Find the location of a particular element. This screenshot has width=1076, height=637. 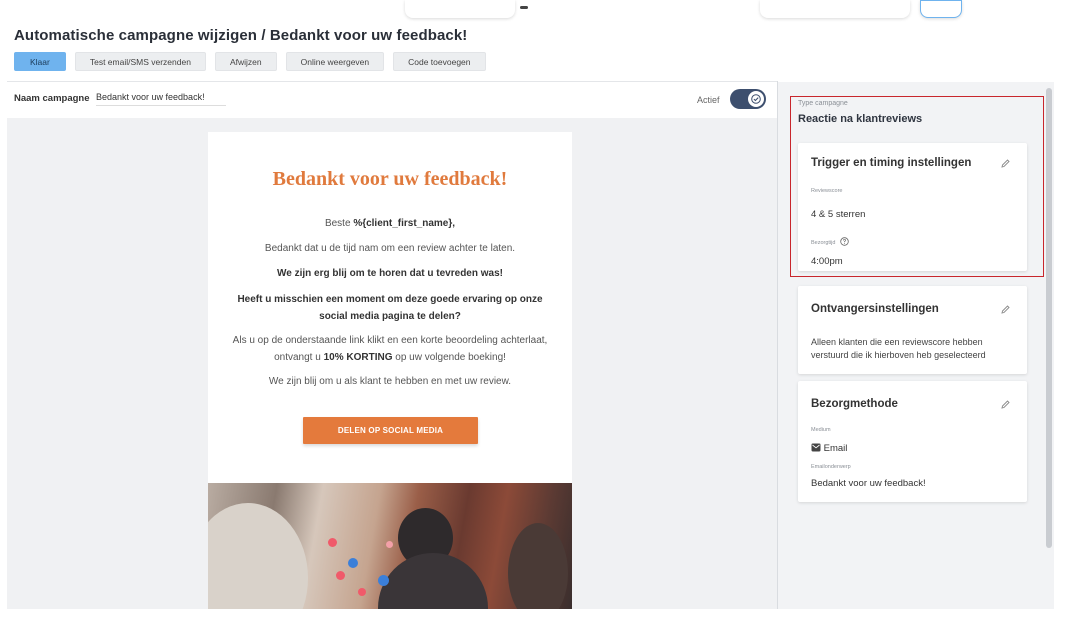

email-photo is located at coordinates (390, 546).